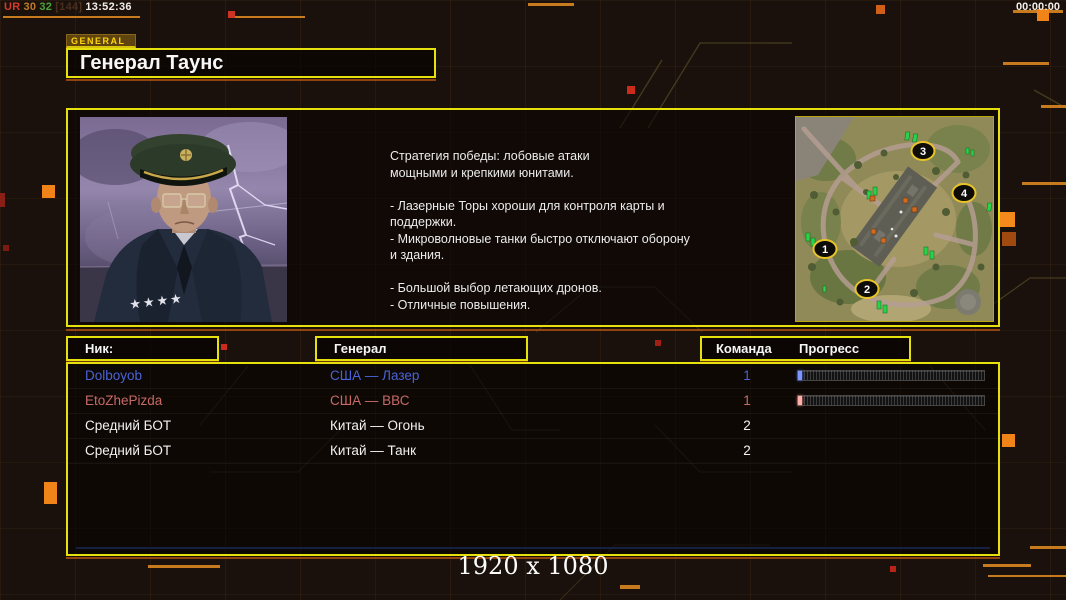 The height and width of the screenshot is (600, 1066). What do you see at coordinates (964, 194) in the screenshot?
I see `map-start-position-4: 4` at bounding box center [964, 194].